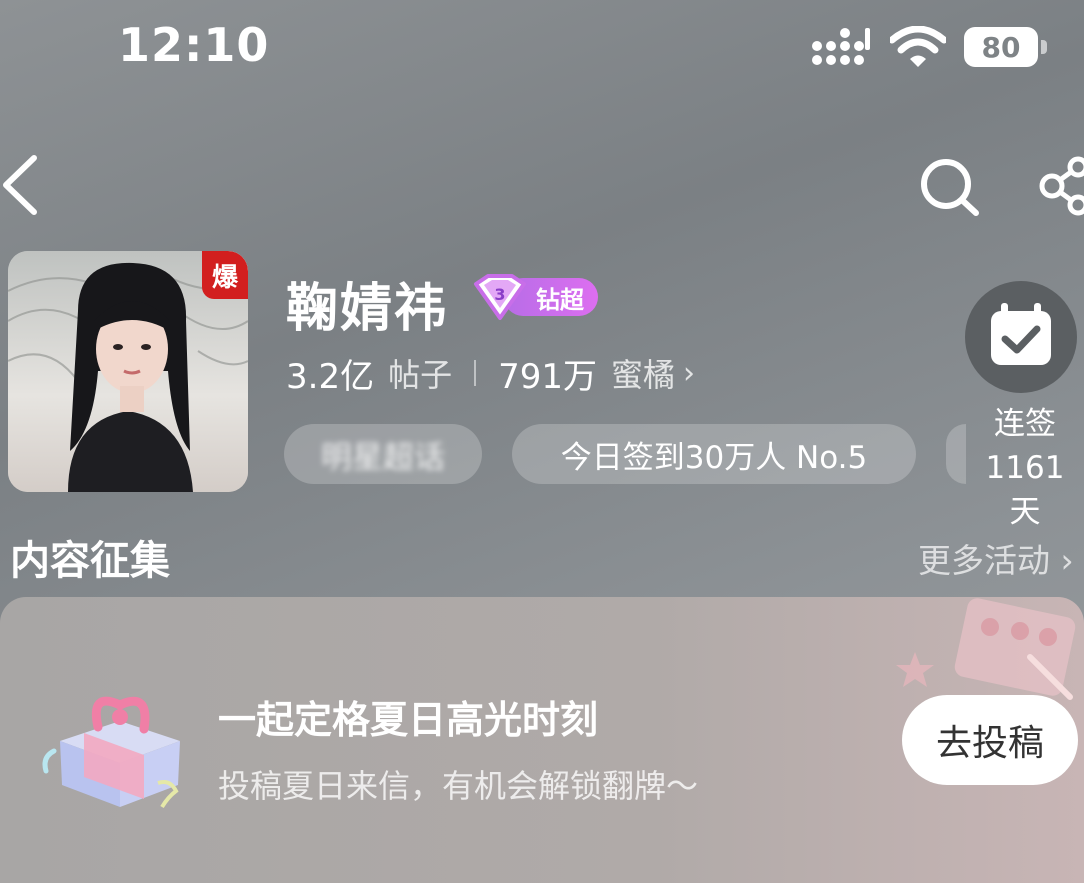 The width and height of the screenshot is (1084, 883). I want to click on diamond-icon: 3, so click(500, 297).